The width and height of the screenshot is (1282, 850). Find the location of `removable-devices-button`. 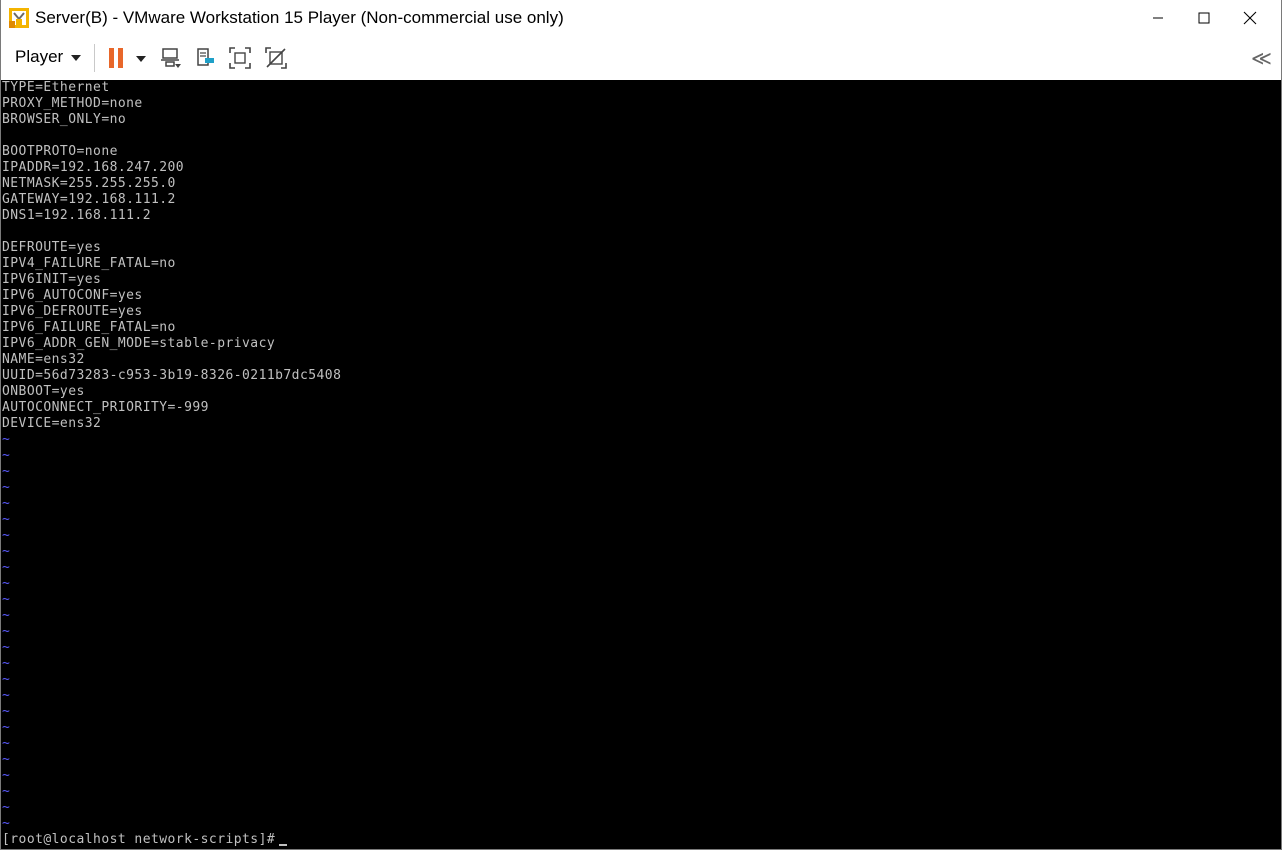

removable-devices-button is located at coordinates (206, 58).